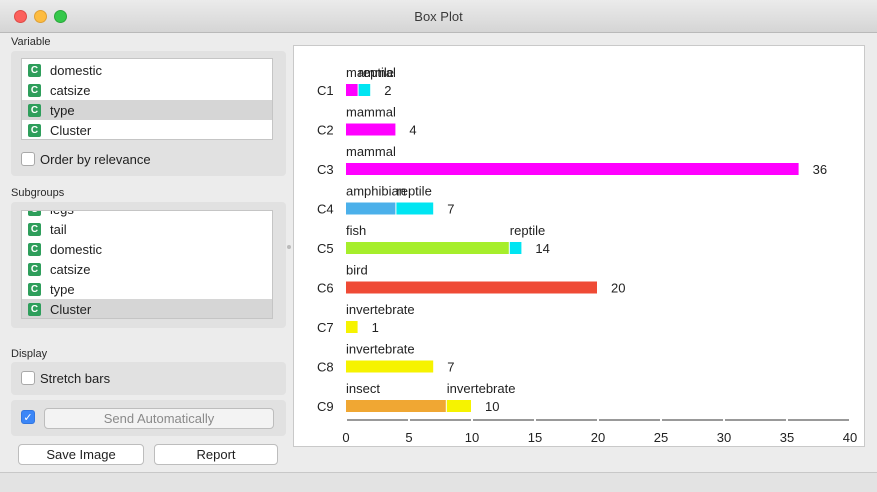 The image size is (877, 492). Describe the element at coordinates (216, 454) in the screenshot. I see `report-button: Report` at that location.